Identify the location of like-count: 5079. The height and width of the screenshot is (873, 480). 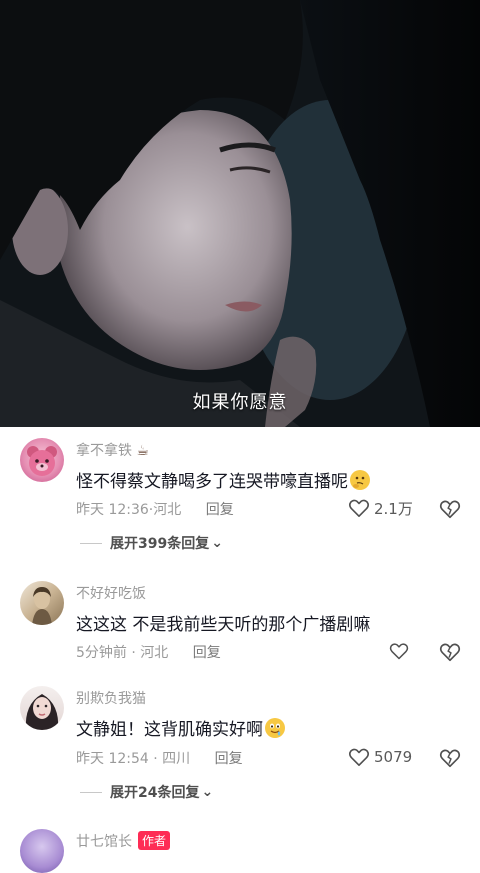
(393, 757).